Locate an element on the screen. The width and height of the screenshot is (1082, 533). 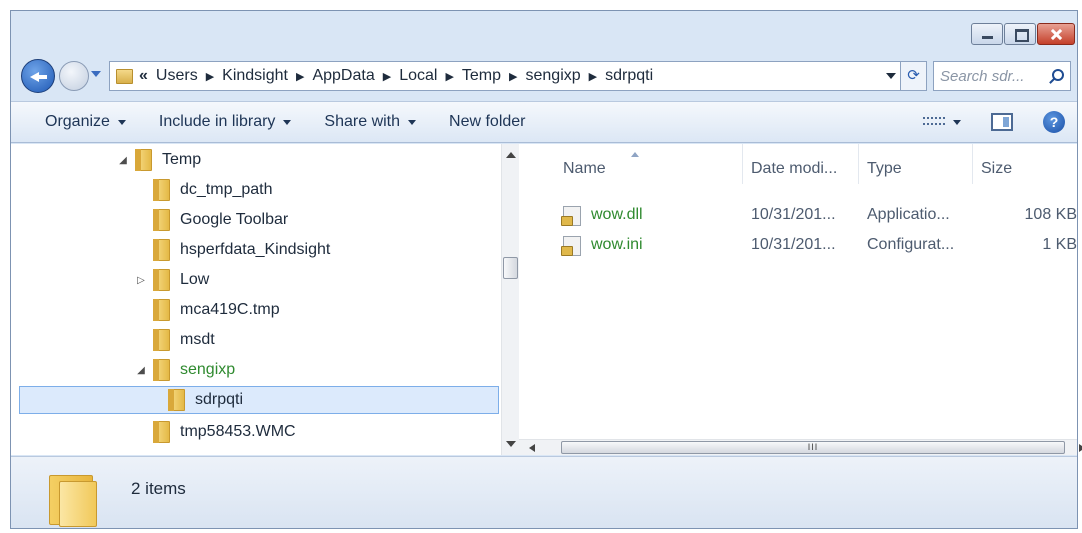
column-header-name: Name is located at coordinates (649, 164).